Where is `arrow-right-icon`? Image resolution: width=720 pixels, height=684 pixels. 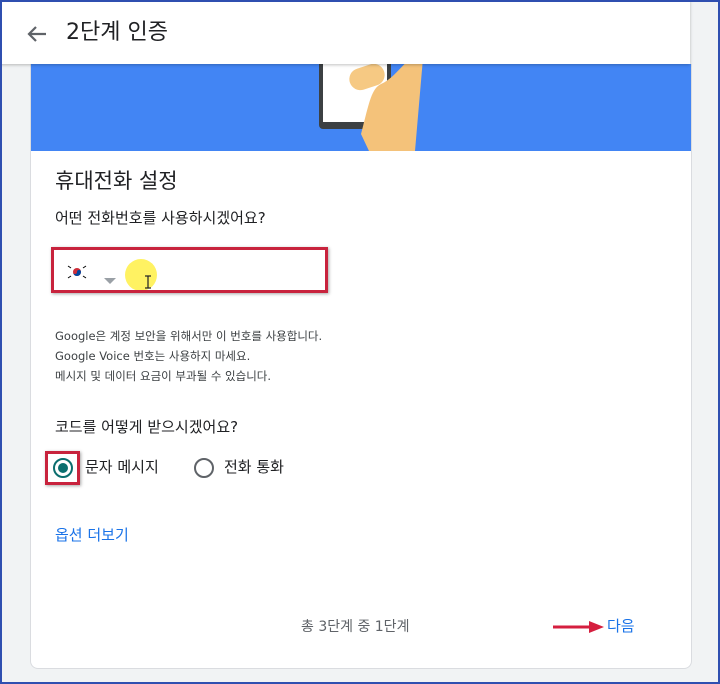 arrow-right-icon is located at coordinates (578, 628).